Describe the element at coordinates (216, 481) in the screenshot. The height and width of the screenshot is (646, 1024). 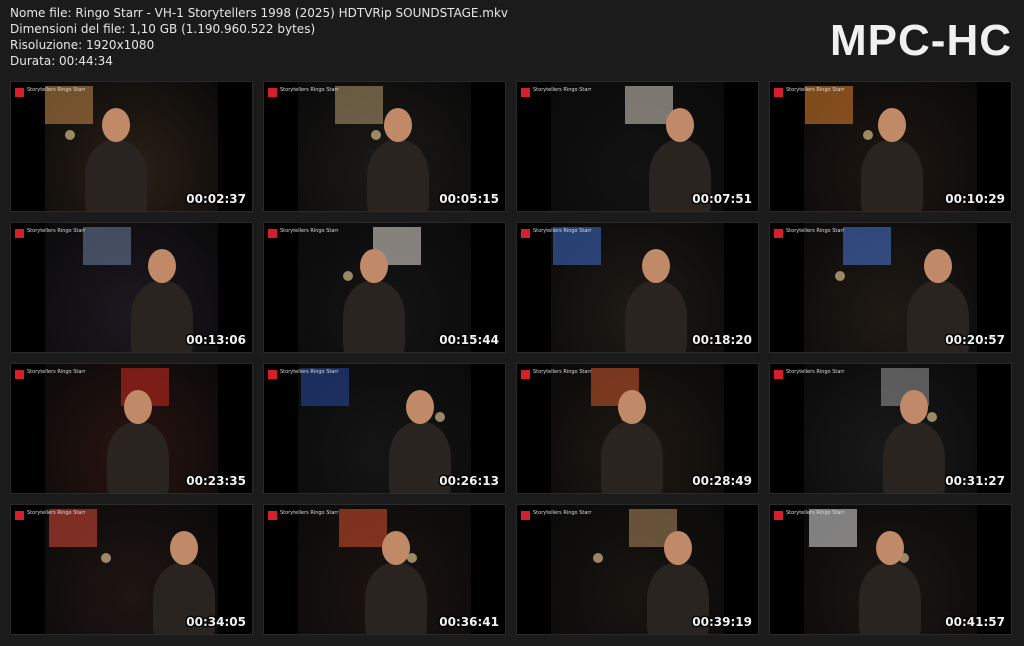
I see `timestamp-label: 00:23:35` at that location.